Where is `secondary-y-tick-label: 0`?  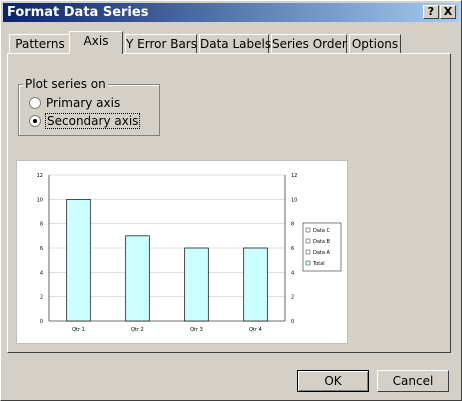
secondary-y-tick-label: 0 is located at coordinates (292, 322).